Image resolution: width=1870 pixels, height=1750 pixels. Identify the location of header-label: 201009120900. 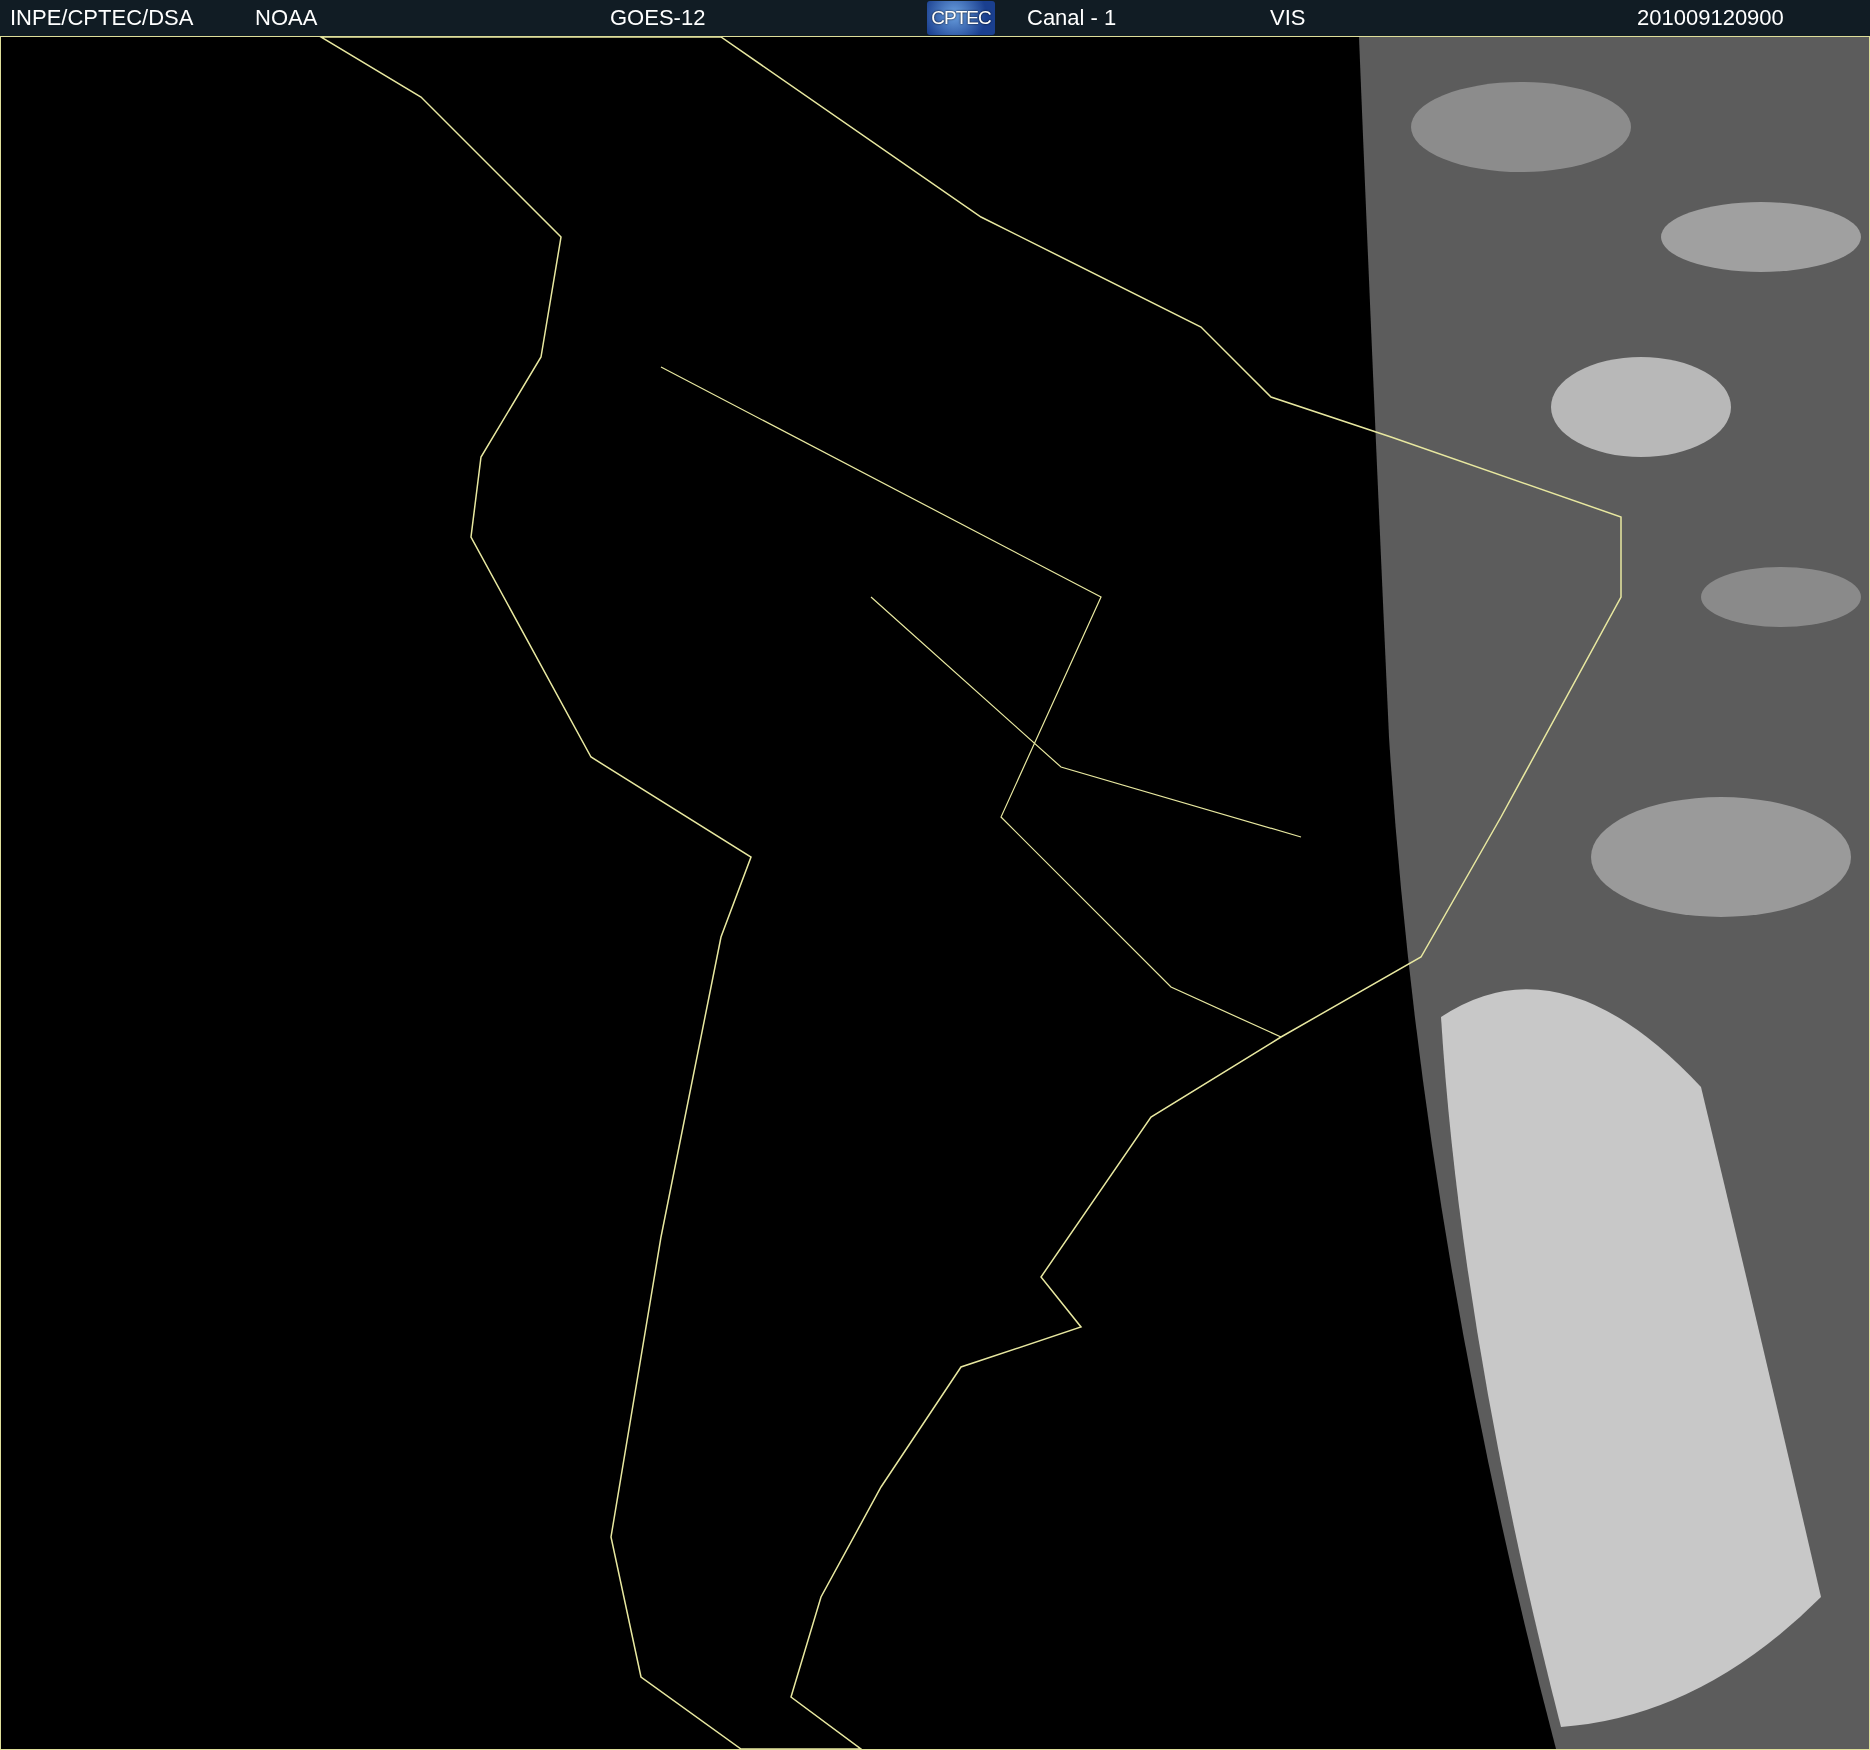
(1710, 18).